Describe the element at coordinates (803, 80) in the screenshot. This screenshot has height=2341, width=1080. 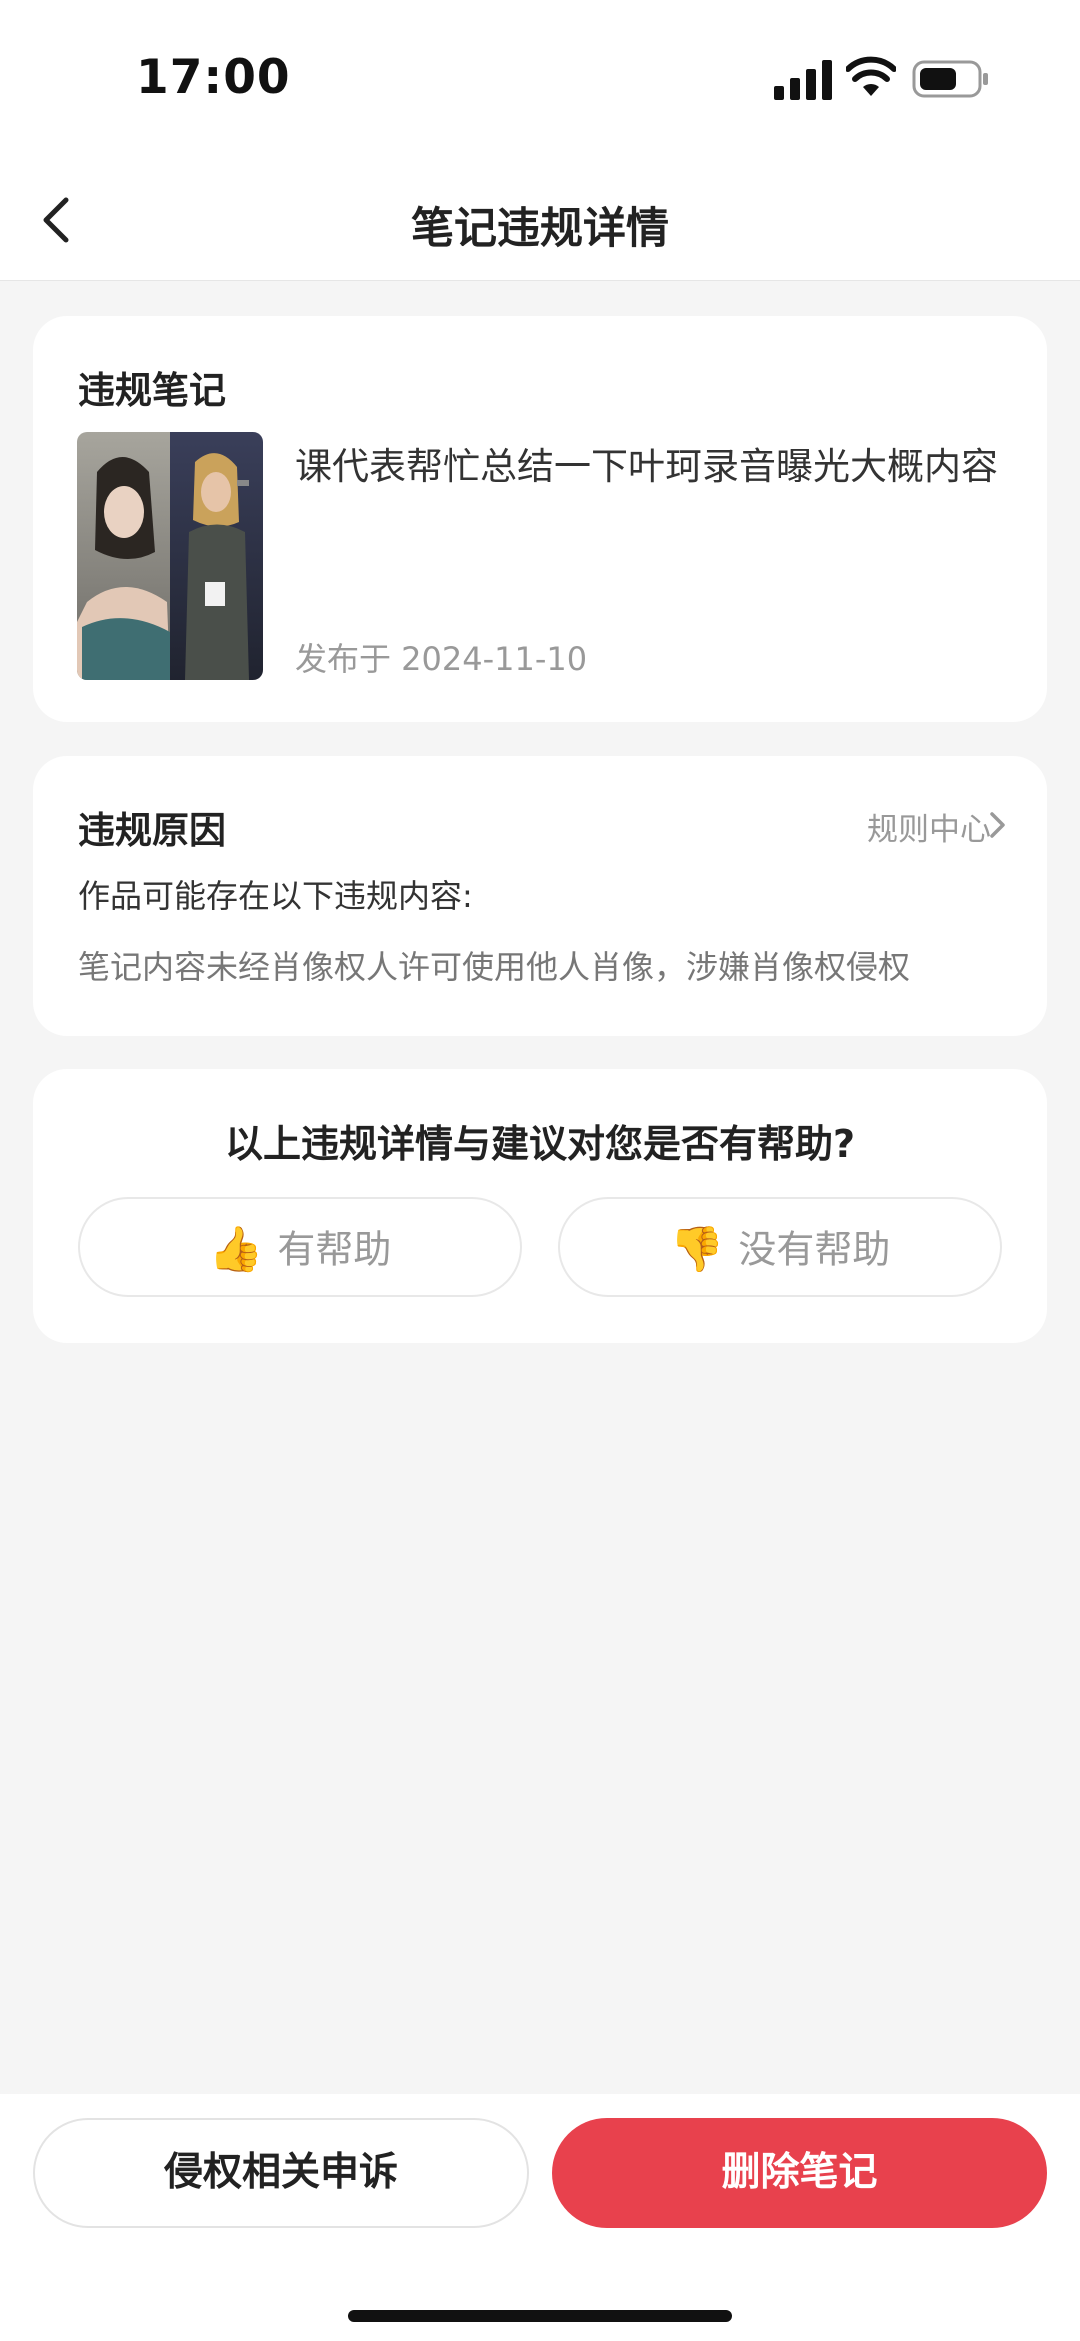
I see `cellular-signal-icon` at that location.